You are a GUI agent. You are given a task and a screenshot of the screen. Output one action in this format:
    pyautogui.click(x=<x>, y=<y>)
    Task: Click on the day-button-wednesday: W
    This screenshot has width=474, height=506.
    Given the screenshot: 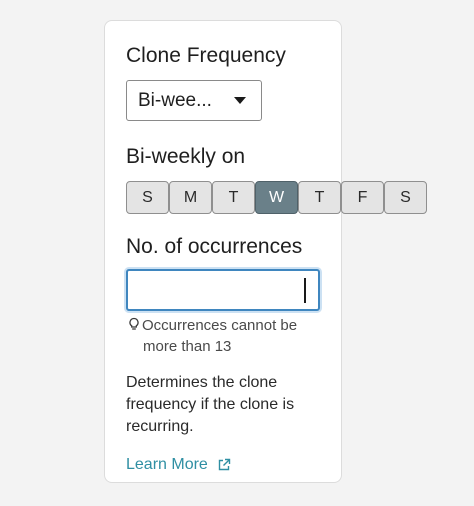 What is the action you would take?
    pyautogui.click(x=276, y=197)
    